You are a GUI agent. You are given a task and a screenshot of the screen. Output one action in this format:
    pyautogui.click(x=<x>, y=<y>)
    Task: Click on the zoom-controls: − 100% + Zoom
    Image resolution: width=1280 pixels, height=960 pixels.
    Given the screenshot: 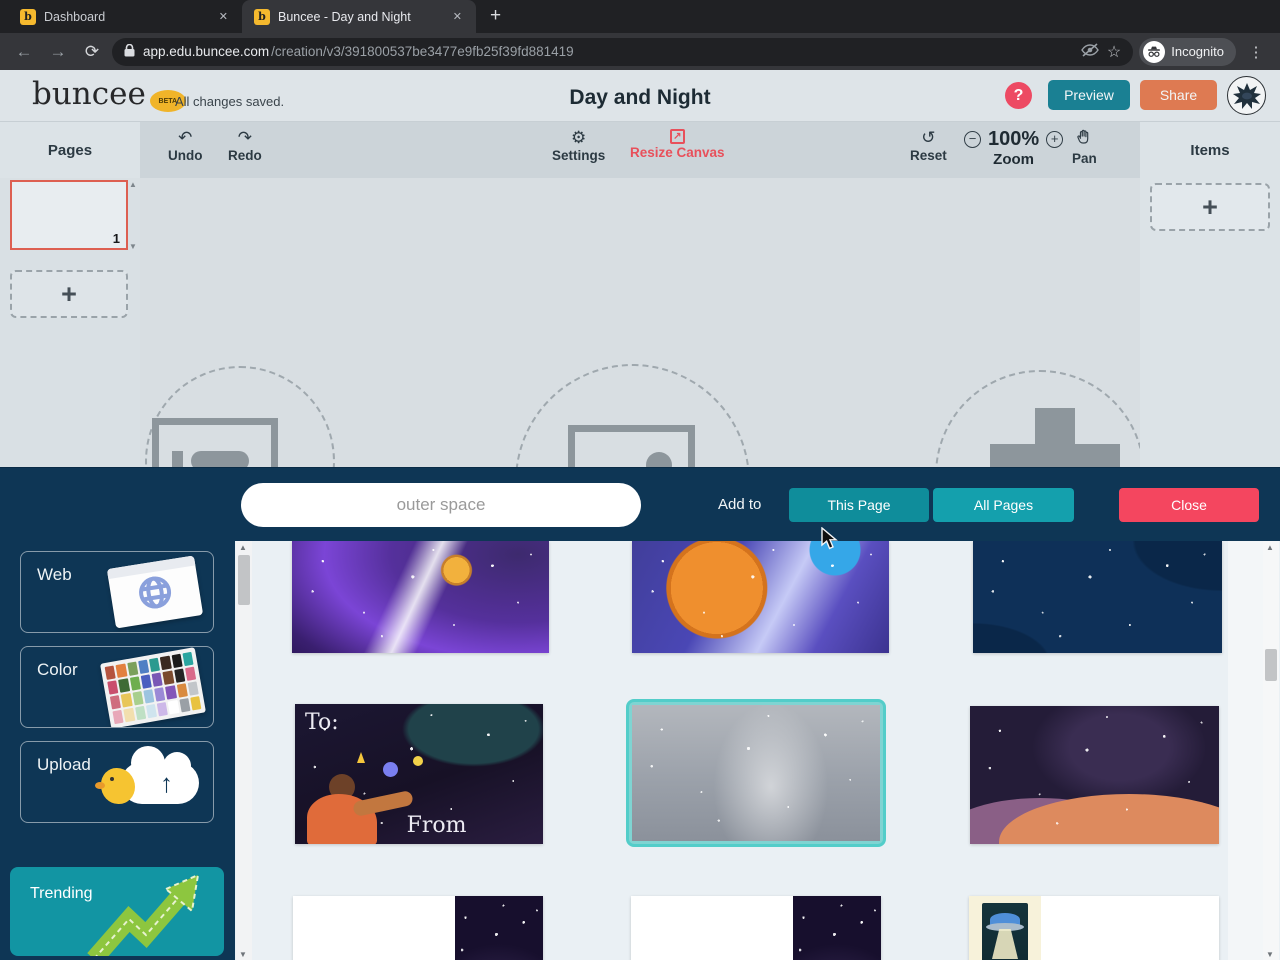 What is the action you would take?
    pyautogui.click(x=1014, y=148)
    